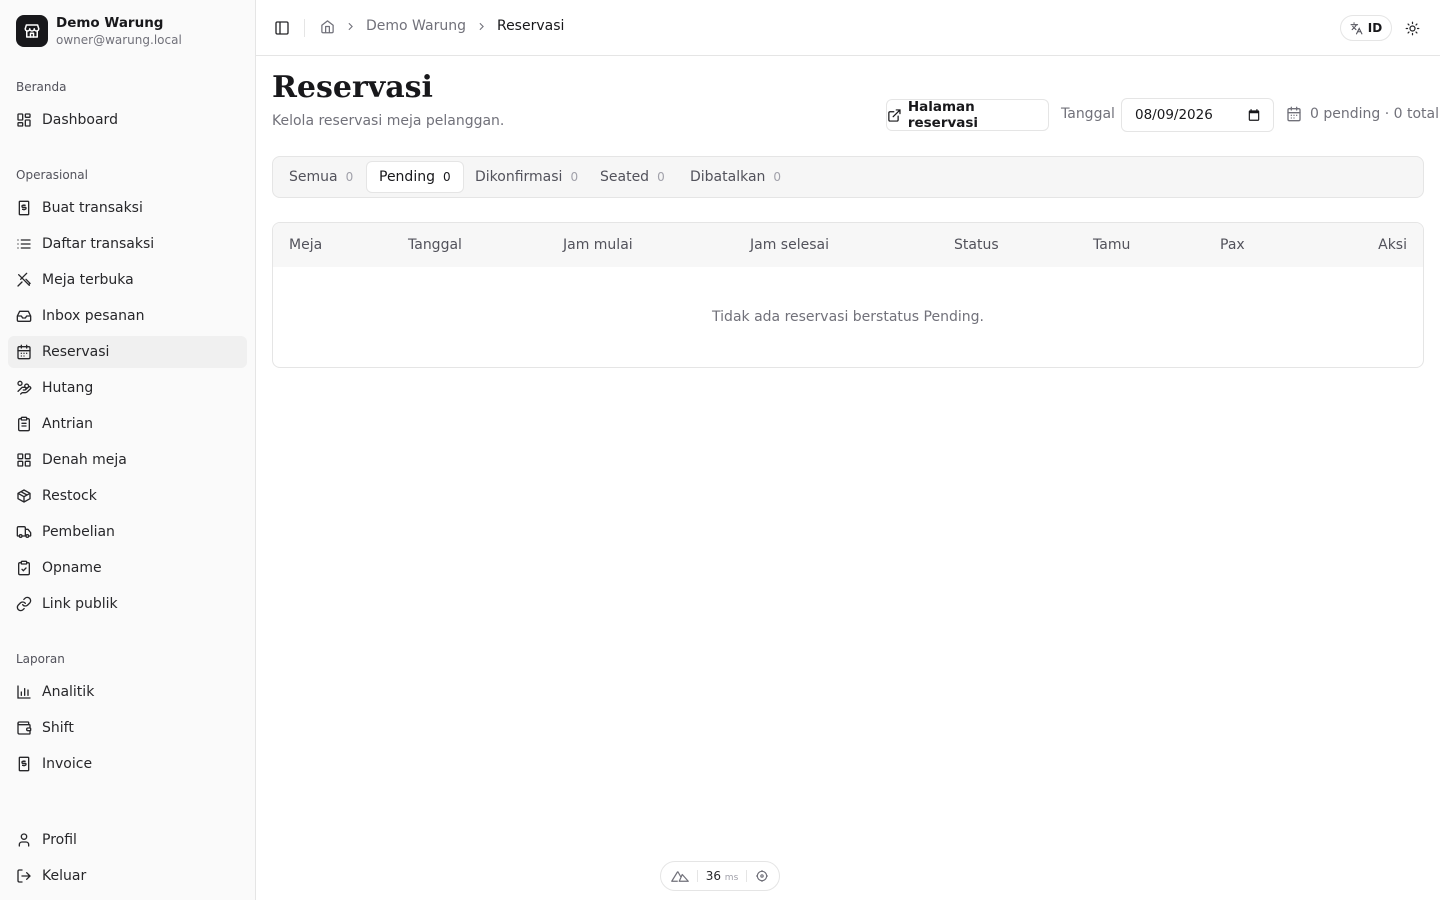 The image size is (1440, 900). Describe the element at coordinates (388, 121) in the screenshot. I see `page-subtitle: Kelola reservasi meja pelanggan.` at that location.